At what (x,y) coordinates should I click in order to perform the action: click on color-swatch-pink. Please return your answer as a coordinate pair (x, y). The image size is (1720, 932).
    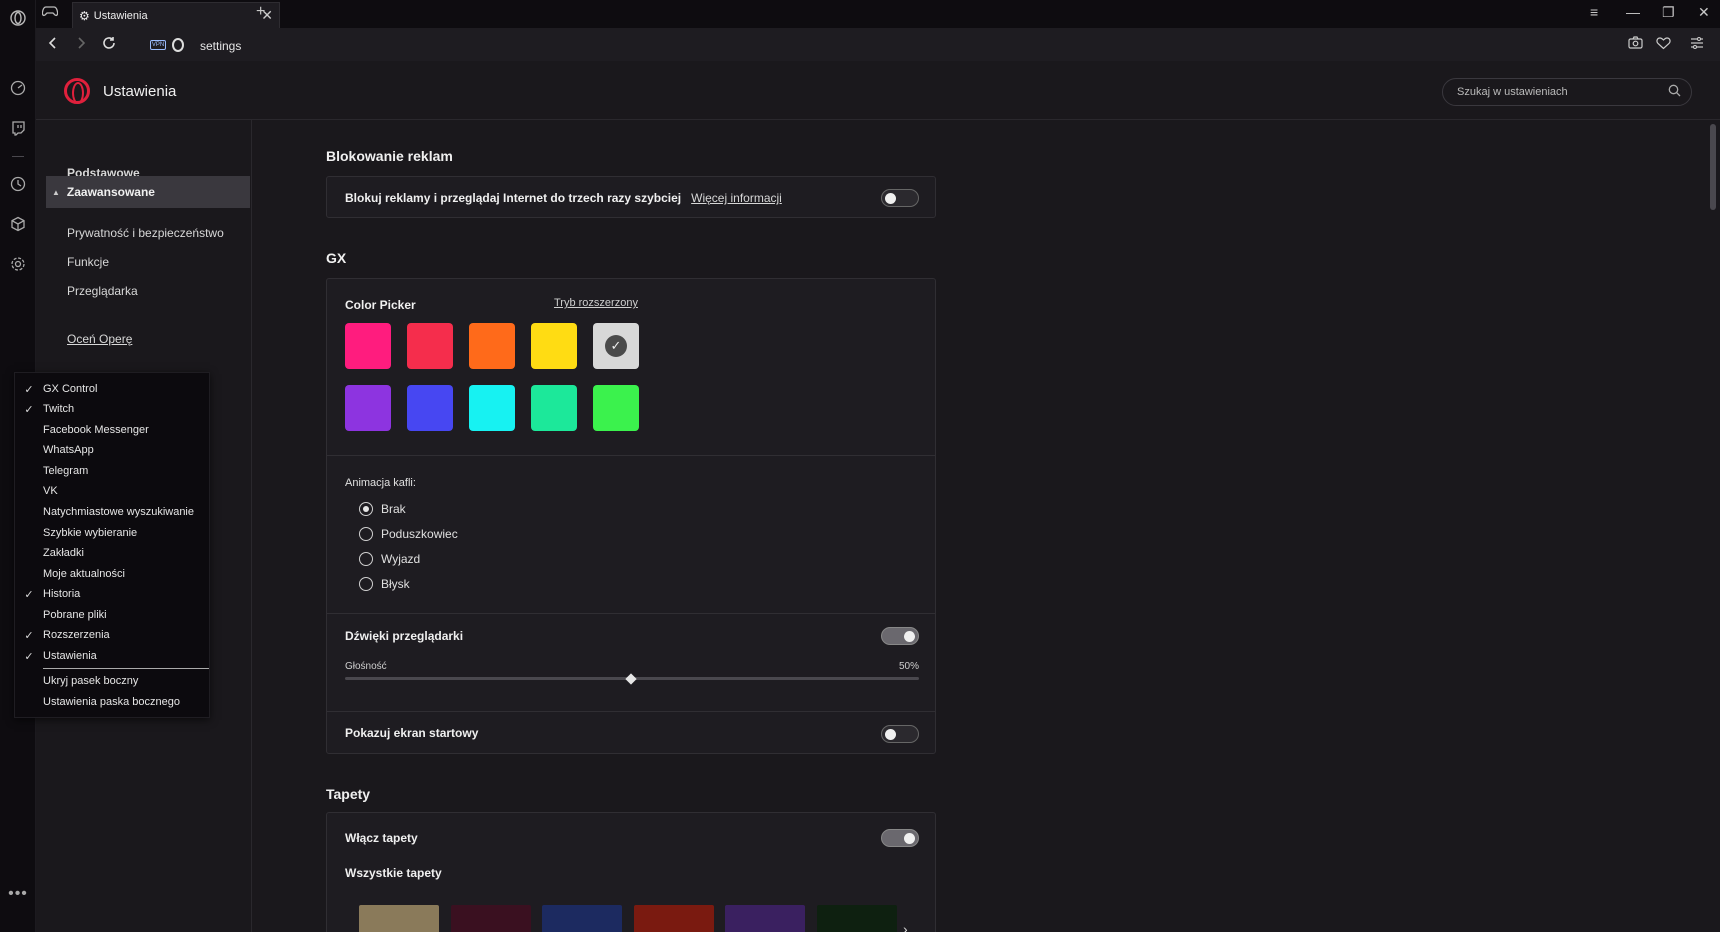
    Looking at the image, I should click on (368, 346).